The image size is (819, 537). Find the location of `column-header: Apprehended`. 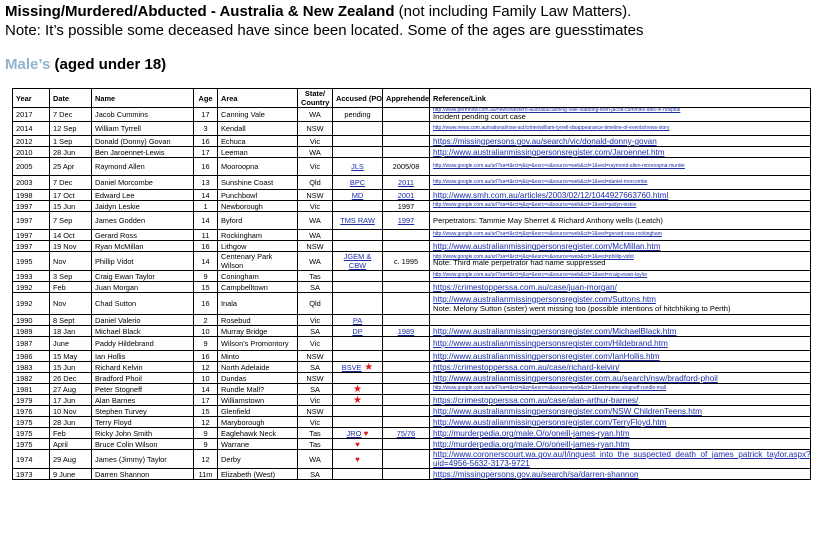

column-header: Apprehended is located at coordinates (406, 98).